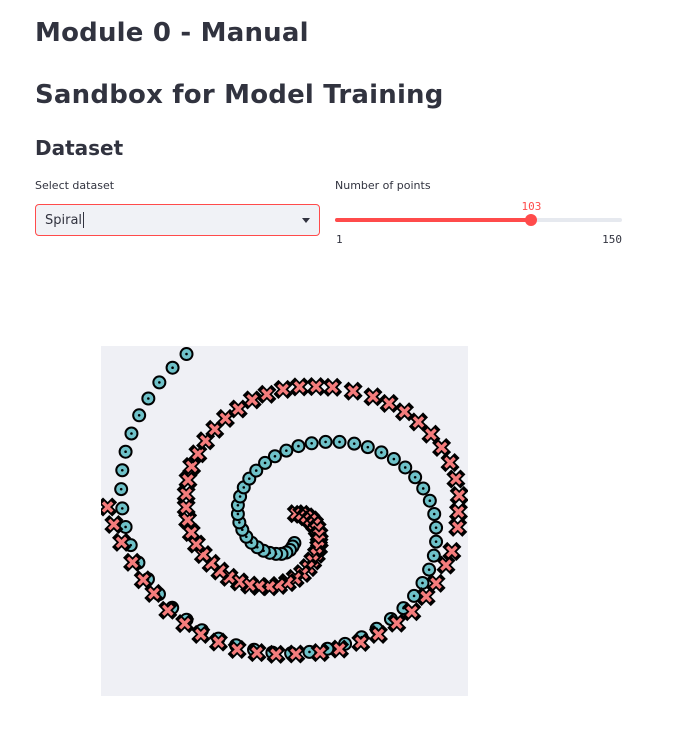 The image size is (673, 751). What do you see at coordinates (306, 220) in the screenshot?
I see `chevron-down-icon` at bounding box center [306, 220].